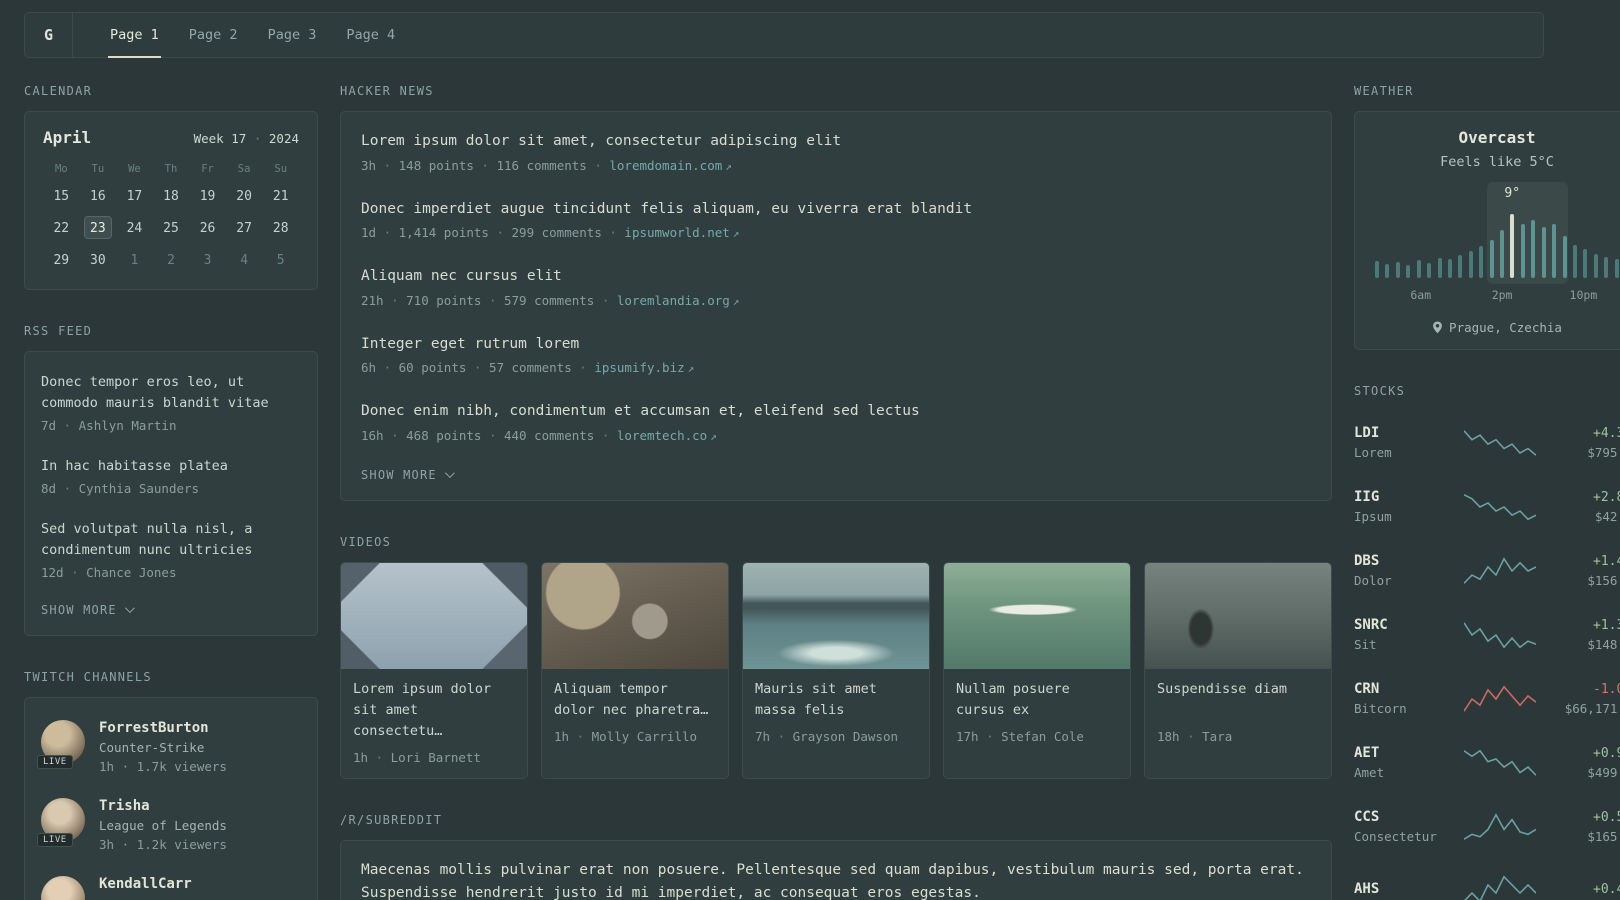 This screenshot has height=900, width=1620. Describe the element at coordinates (1583, 443) in the screenshot. I see `stock-values: +4.35% $795.18` at that location.